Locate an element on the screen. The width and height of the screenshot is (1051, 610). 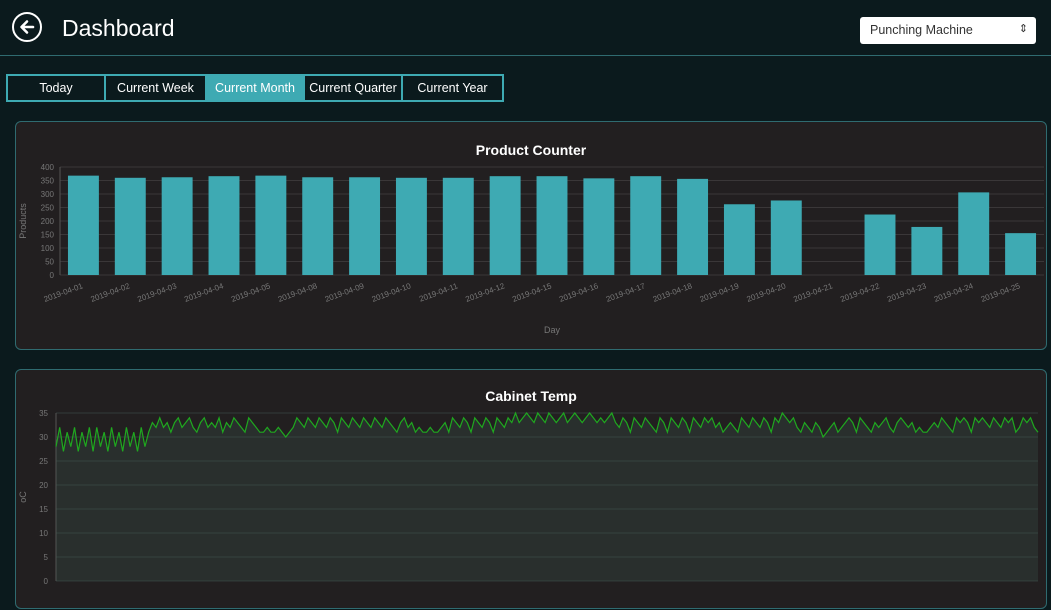
x-tick-label: 2019-04-11 is located at coordinates (438, 292).